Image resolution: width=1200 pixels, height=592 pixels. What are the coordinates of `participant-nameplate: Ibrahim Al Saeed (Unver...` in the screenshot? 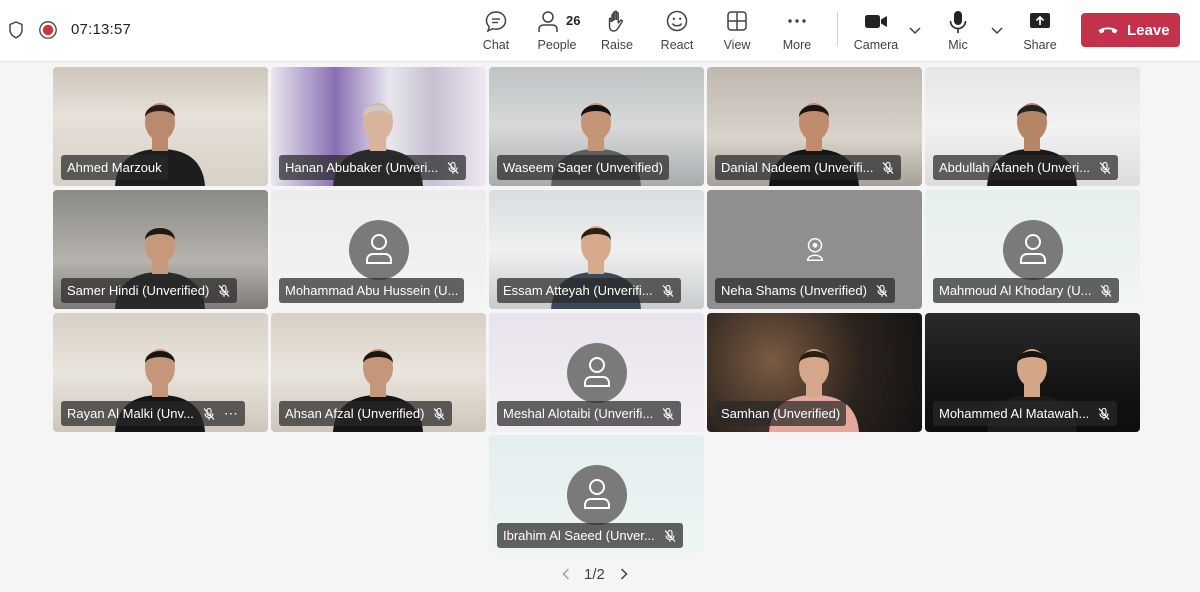 It's located at (590, 535).